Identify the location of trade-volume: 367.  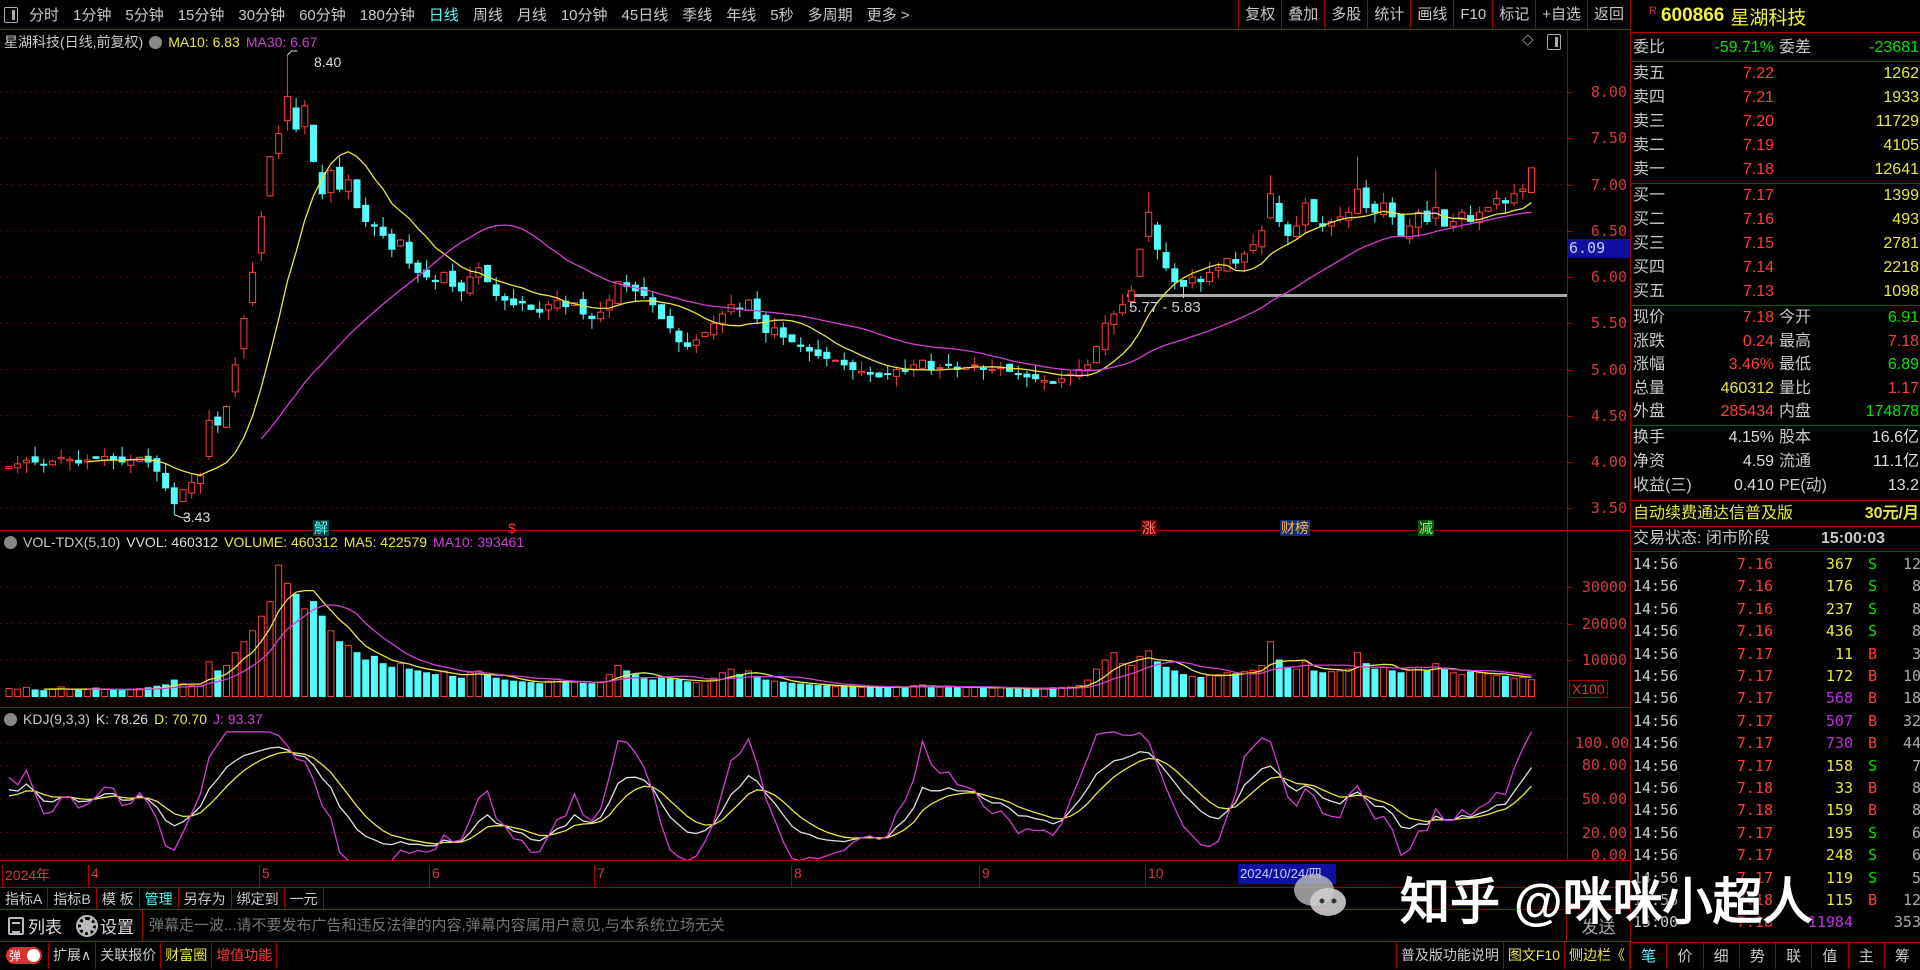
(1839, 564).